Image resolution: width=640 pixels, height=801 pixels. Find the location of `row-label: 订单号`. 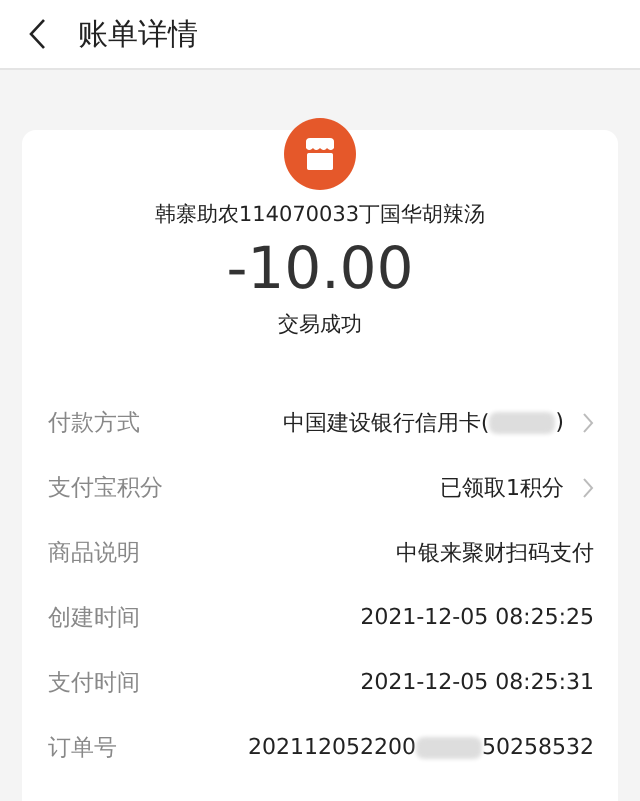

row-label: 订单号 is located at coordinates (82, 748).